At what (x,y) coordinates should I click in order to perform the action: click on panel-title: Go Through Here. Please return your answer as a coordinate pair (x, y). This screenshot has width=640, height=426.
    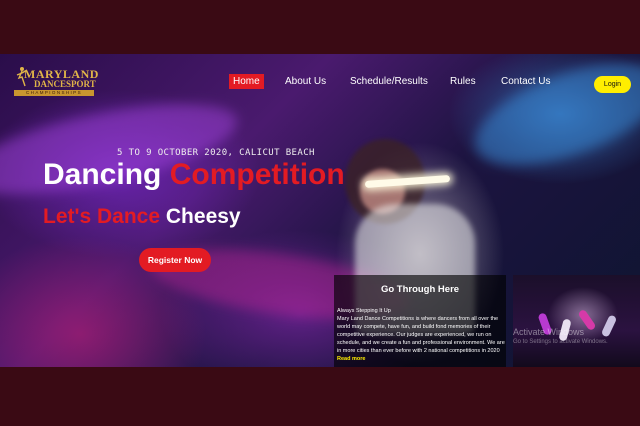
    Looking at the image, I should click on (420, 289).